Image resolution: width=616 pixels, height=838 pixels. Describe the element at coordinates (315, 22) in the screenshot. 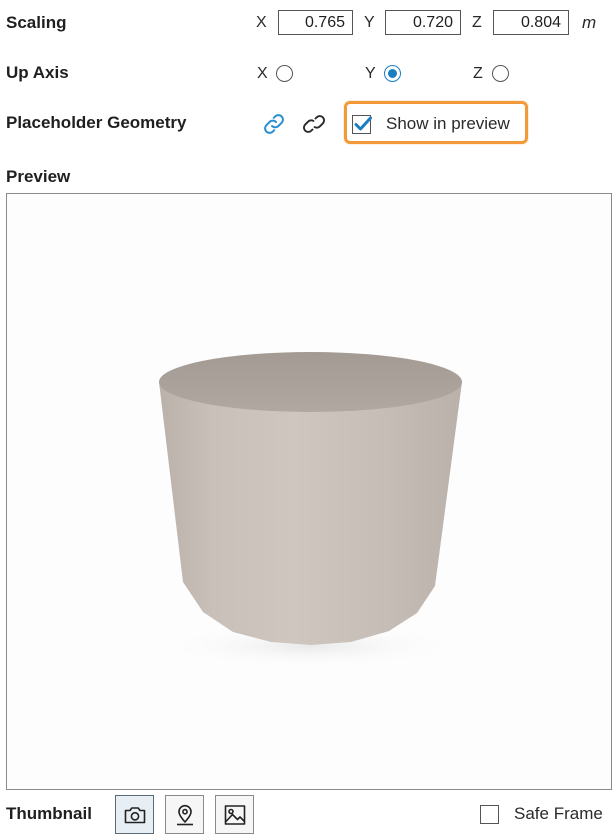

I see `scaling-x-input` at that location.